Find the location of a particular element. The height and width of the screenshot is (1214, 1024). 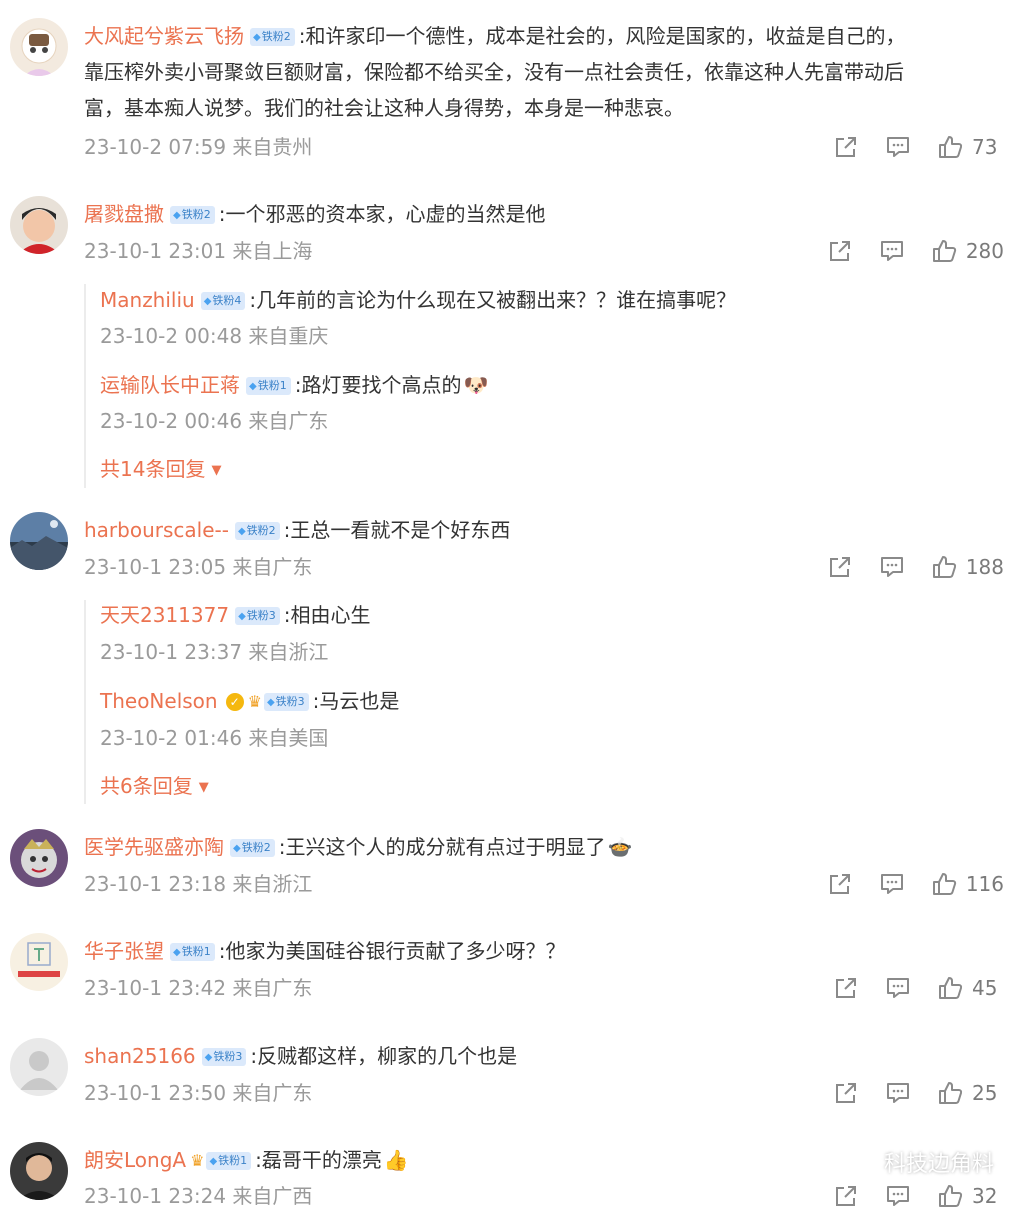

fan-badge: ◆铁粉3 is located at coordinates (224, 1057).